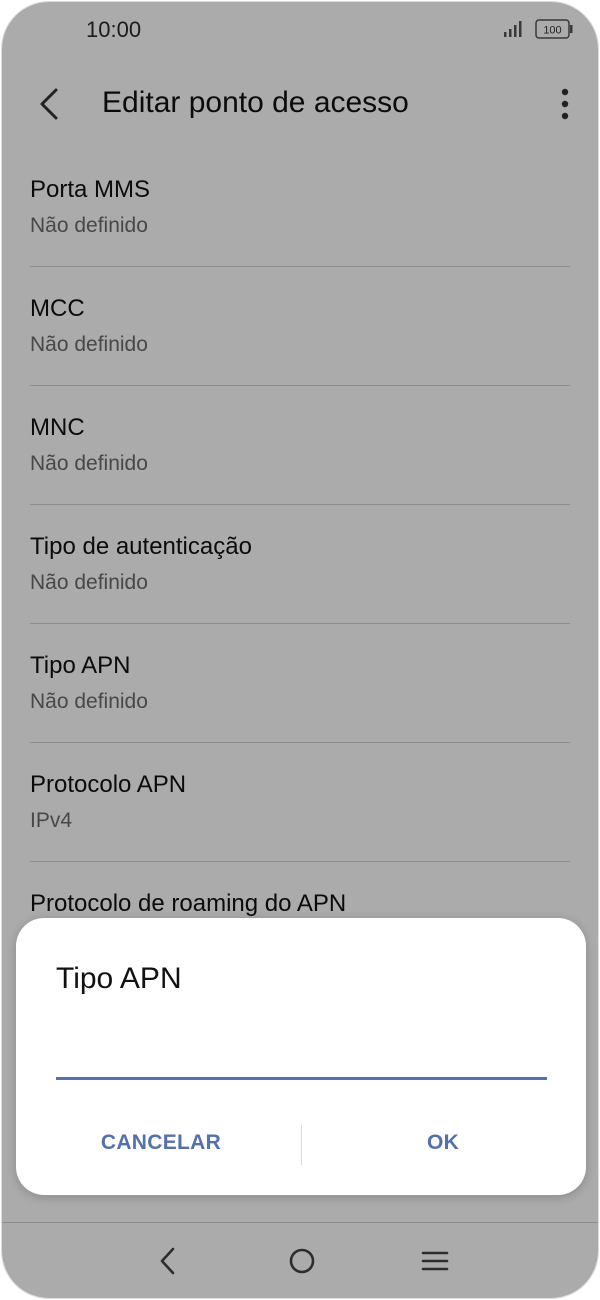  I want to click on button-divider, so click(301, 1145).